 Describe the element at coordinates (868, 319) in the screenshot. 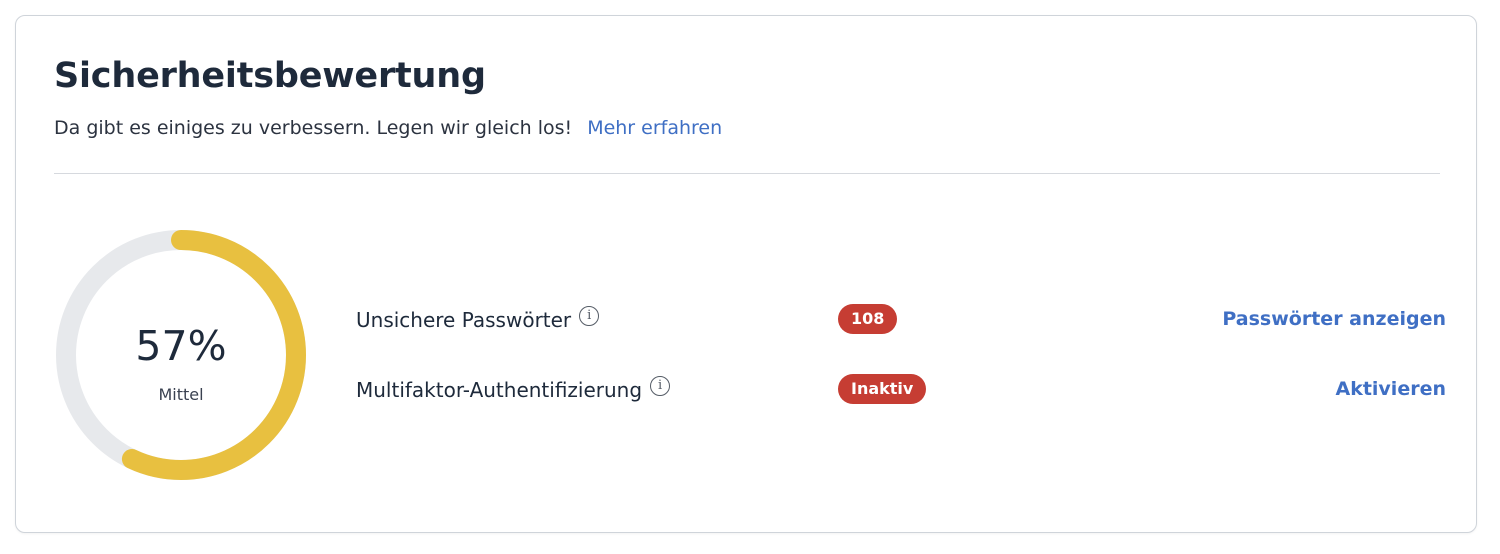

I see `unsafe-passwords-count-badge: 108` at that location.